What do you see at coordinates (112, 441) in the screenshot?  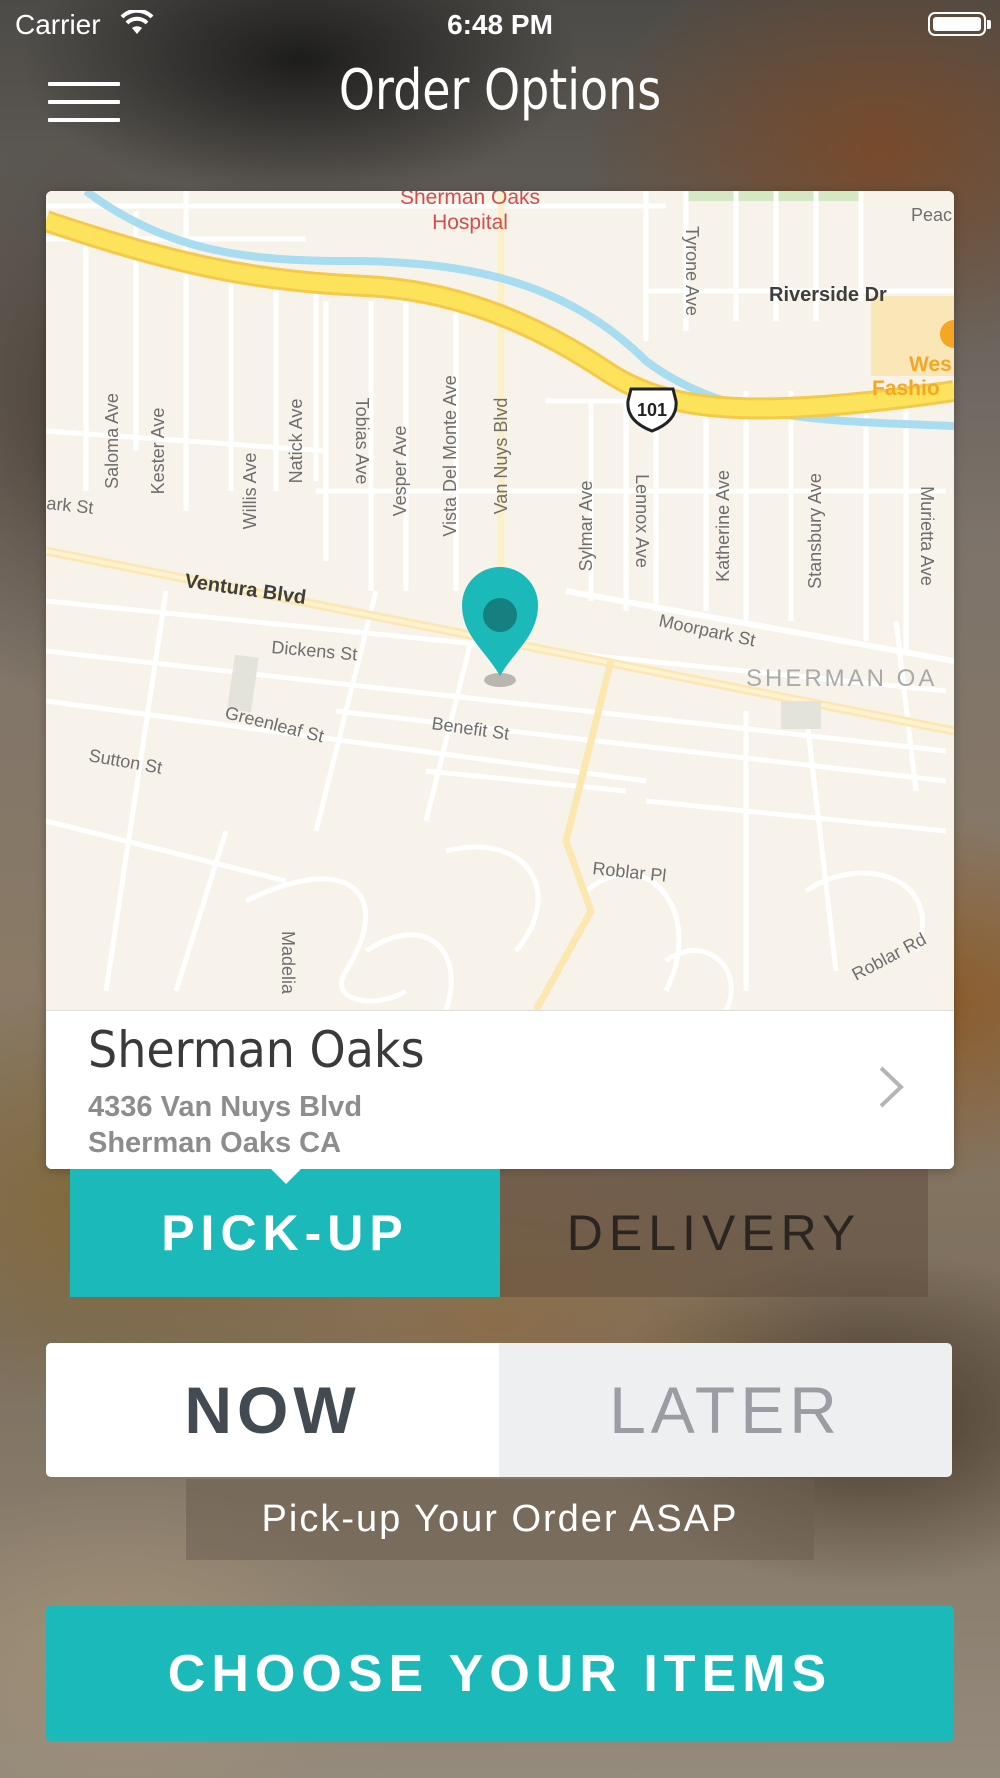 I see `map-label-saloma: Saloma Ave` at bounding box center [112, 441].